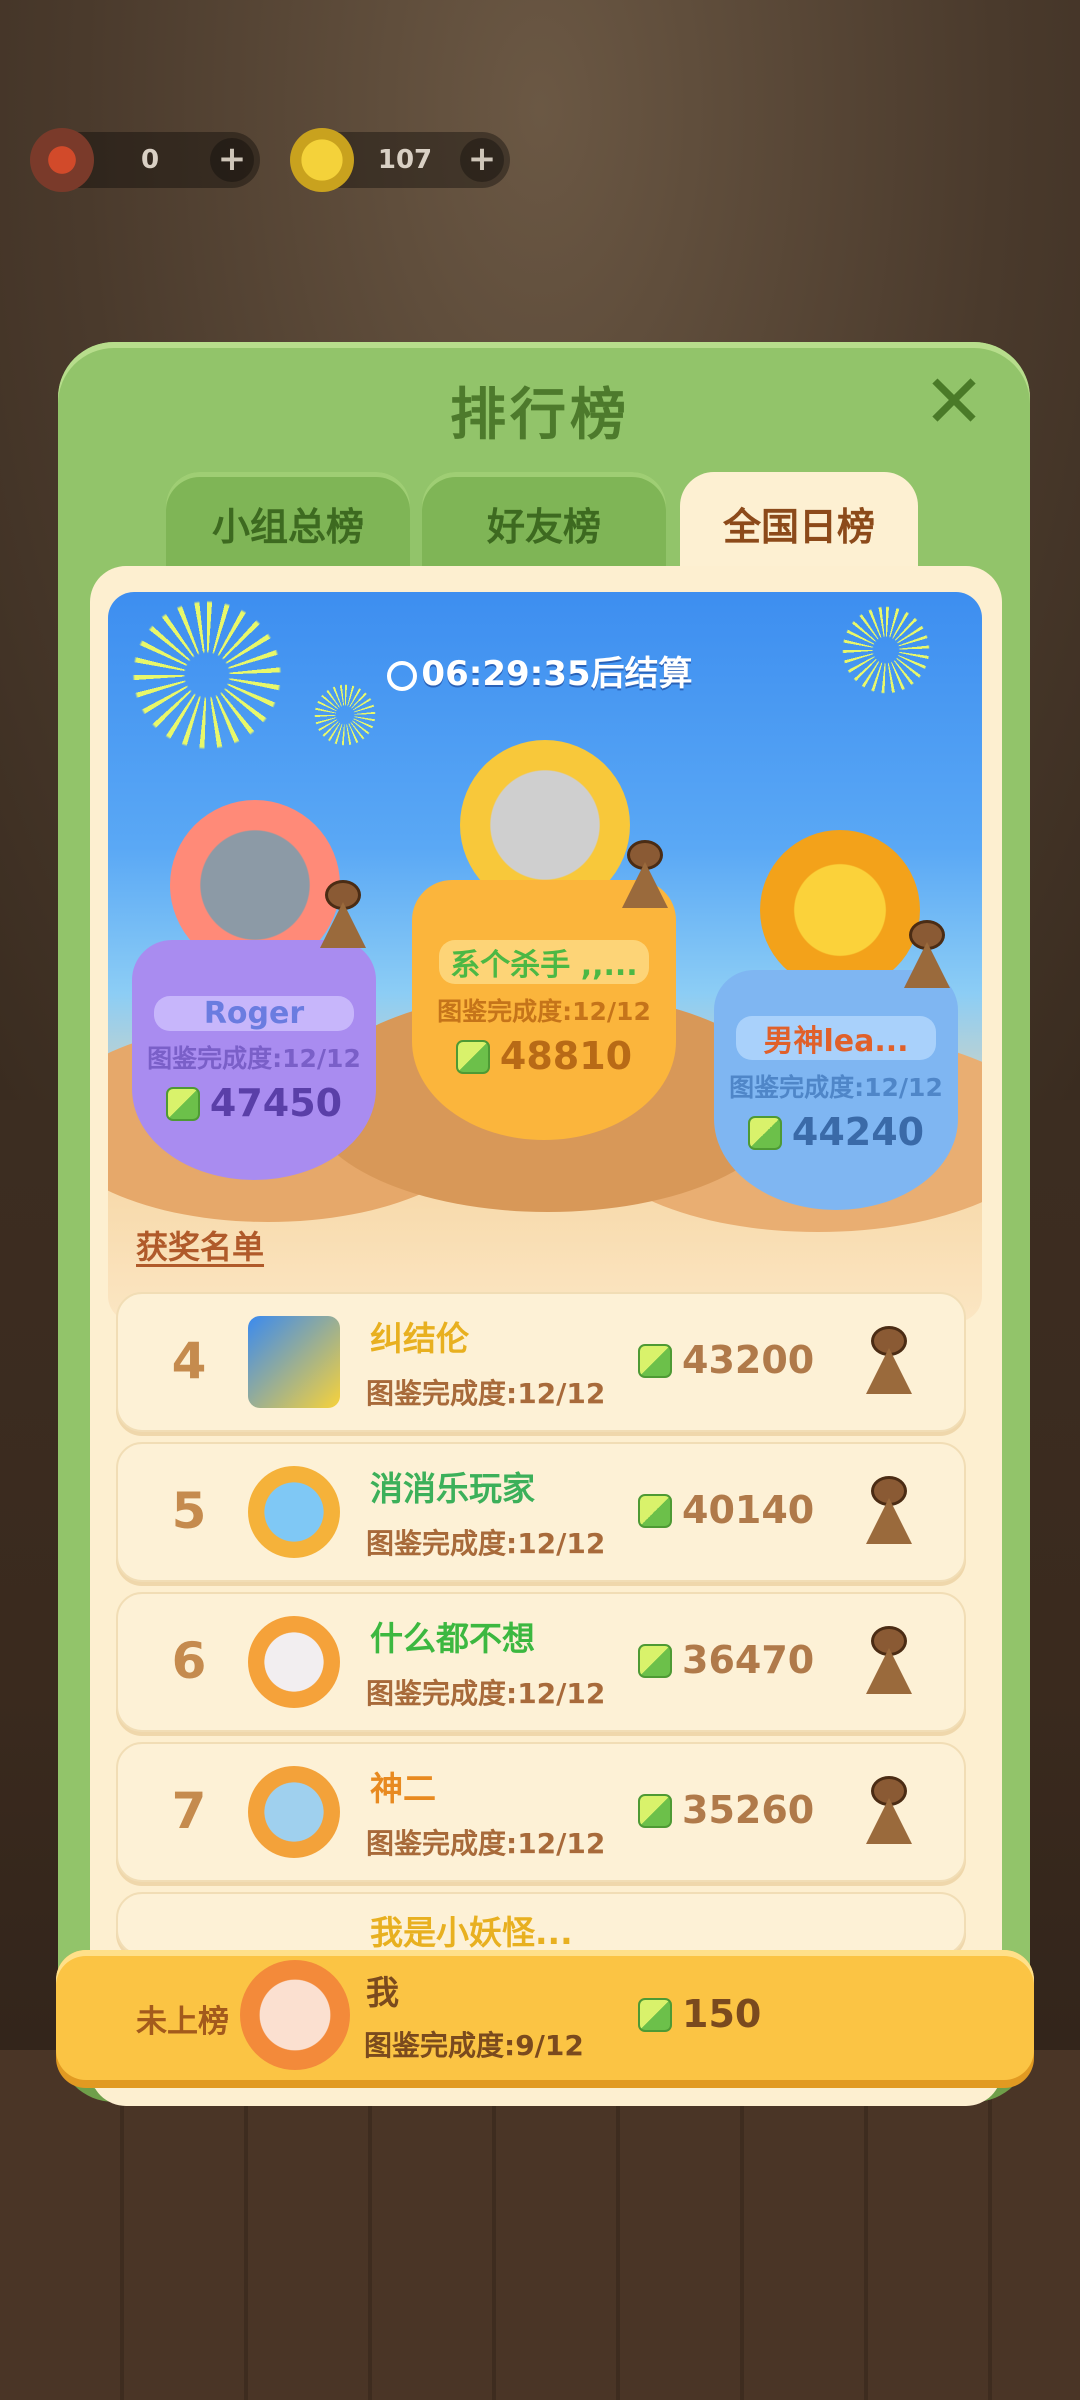 The width and height of the screenshot is (1080, 2400). What do you see at coordinates (541, 1812) in the screenshot?
I see `list-item: 7 神二 图鉴完成度:12/12 35260` at bounding box center [541, 1812].